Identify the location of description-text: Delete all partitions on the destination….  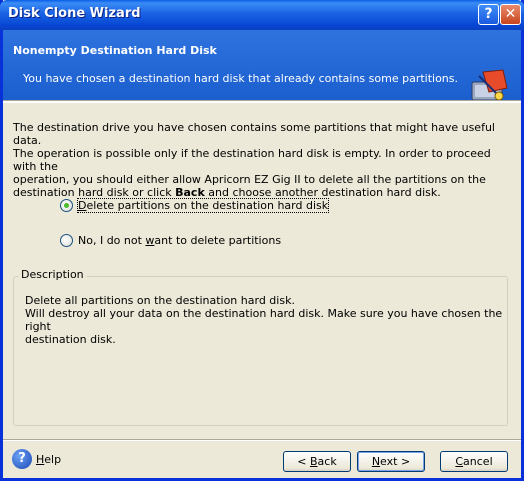
(265, 320).